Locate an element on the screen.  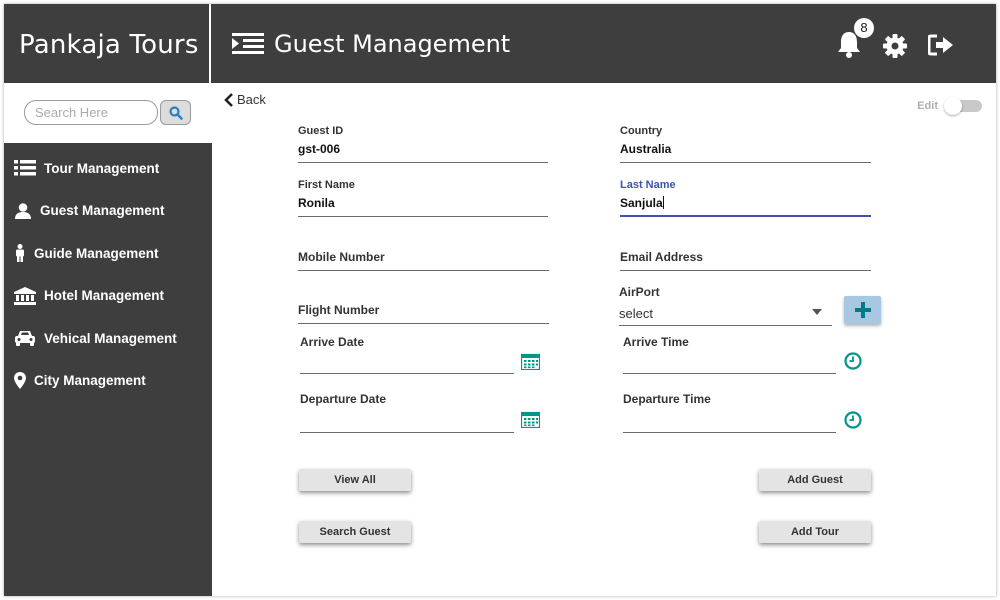
first-name-value: Ronila is located at coordinates (316, 203).